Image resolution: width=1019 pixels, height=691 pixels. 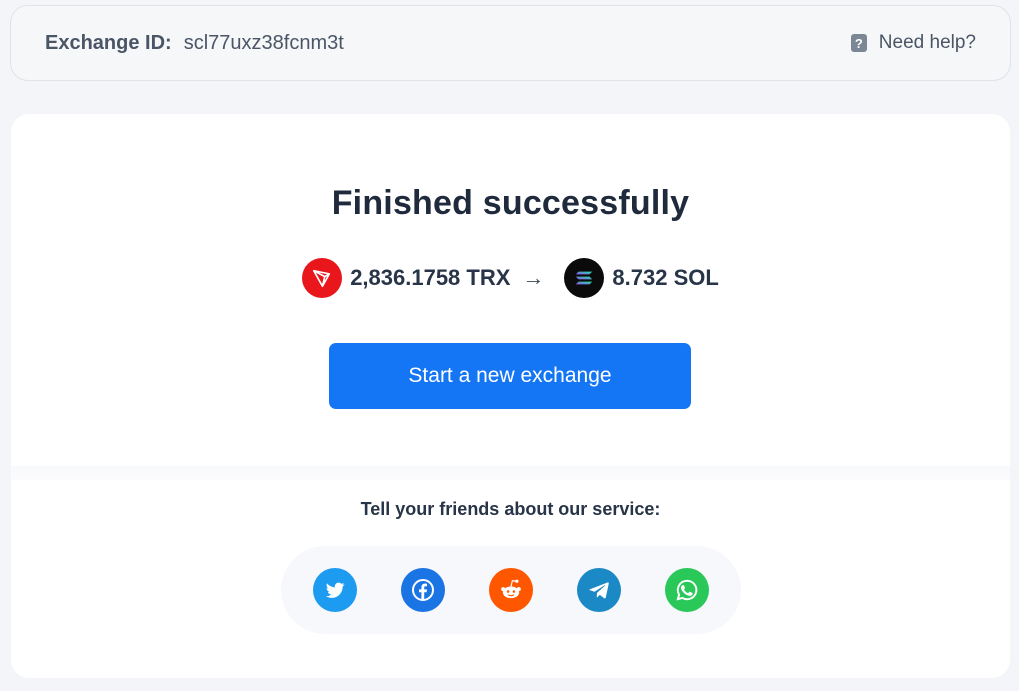 I want to click on twitter-icon, so click(x=335, y=590).